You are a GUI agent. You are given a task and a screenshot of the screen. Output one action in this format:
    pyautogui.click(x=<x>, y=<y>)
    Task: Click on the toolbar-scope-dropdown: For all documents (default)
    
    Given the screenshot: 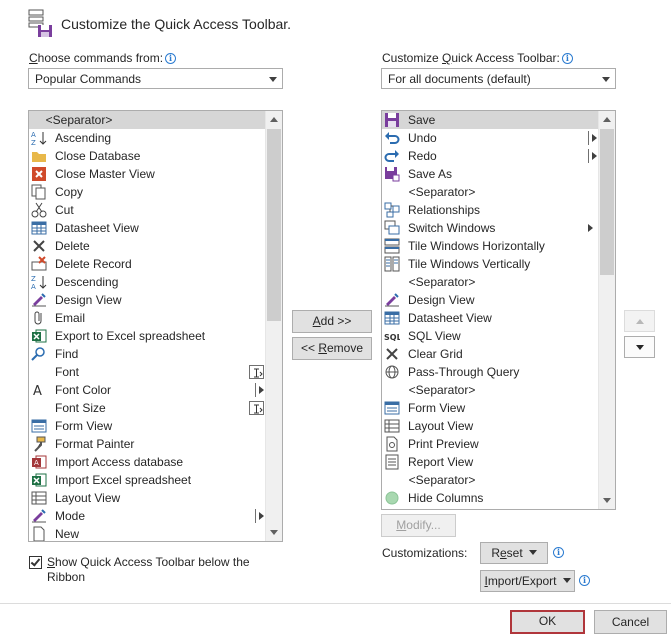 What is the action you would take?
    pyautogui.click(x=498, y=78)
    